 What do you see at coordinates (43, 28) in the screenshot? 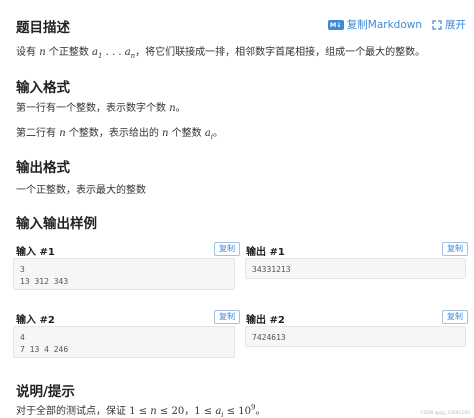
I see `section-title-description: 题目描述` at bounding box center [43, 28].